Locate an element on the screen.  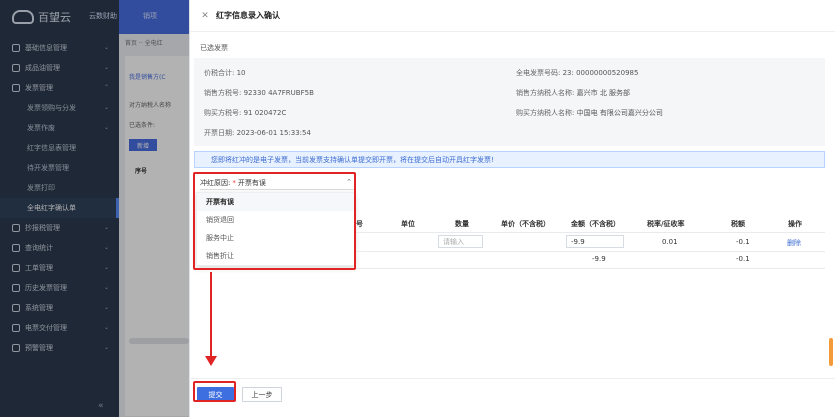
info-seller-tax: 销售方税号: 92330 4A7FRUBF5B is located at coordinates (259, 93).